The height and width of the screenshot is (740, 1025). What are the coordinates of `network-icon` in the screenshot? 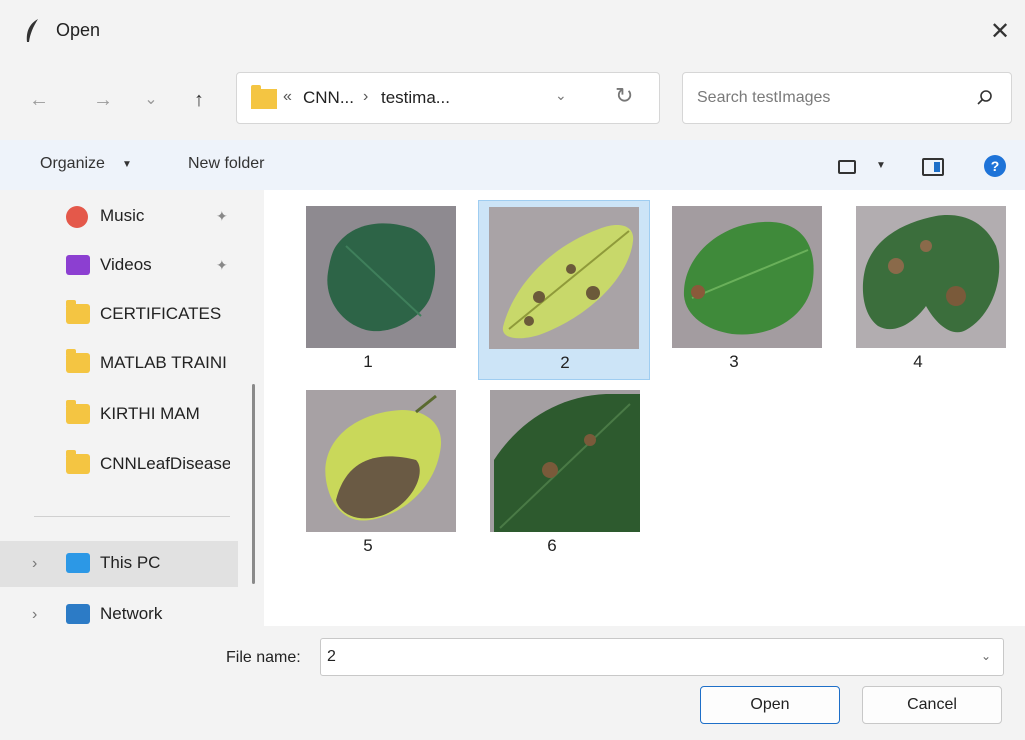 It's located at (78, 614).